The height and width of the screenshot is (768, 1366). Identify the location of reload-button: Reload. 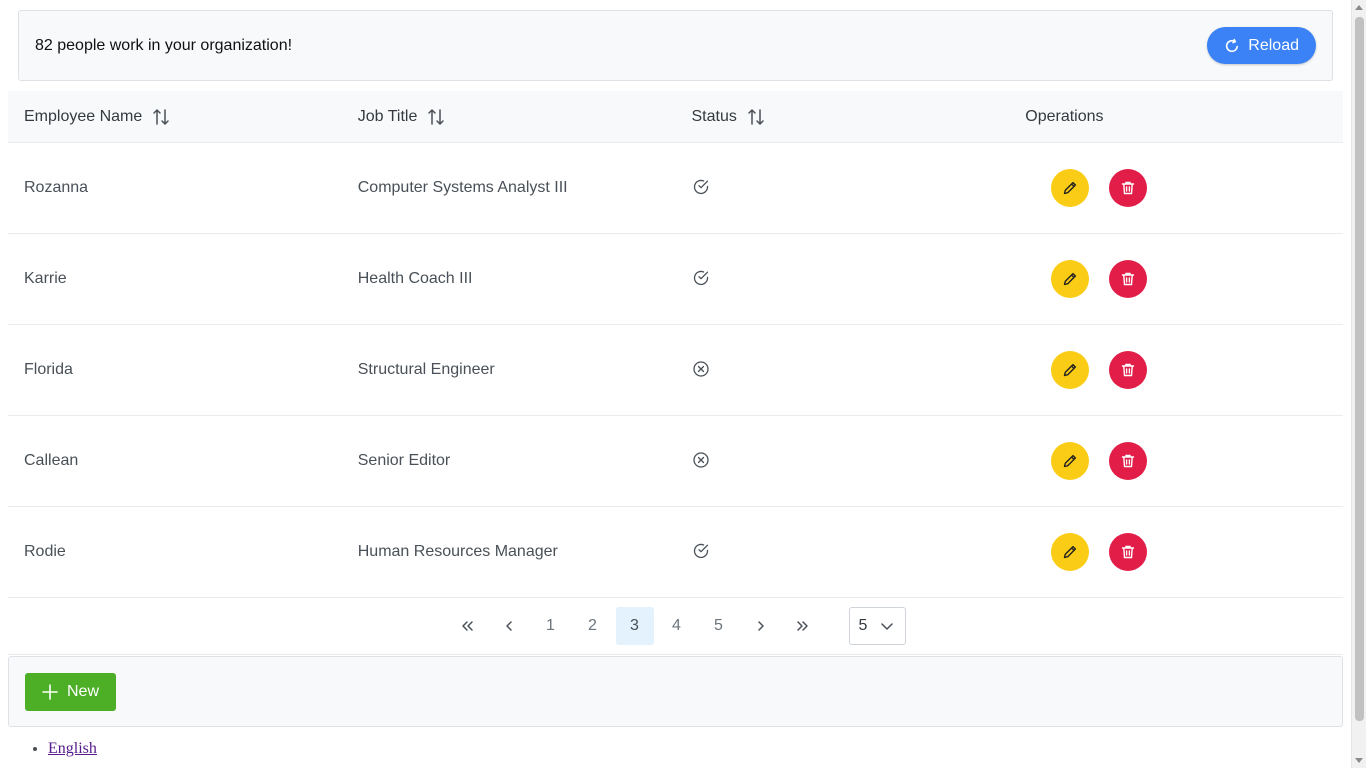
(1261, 45).